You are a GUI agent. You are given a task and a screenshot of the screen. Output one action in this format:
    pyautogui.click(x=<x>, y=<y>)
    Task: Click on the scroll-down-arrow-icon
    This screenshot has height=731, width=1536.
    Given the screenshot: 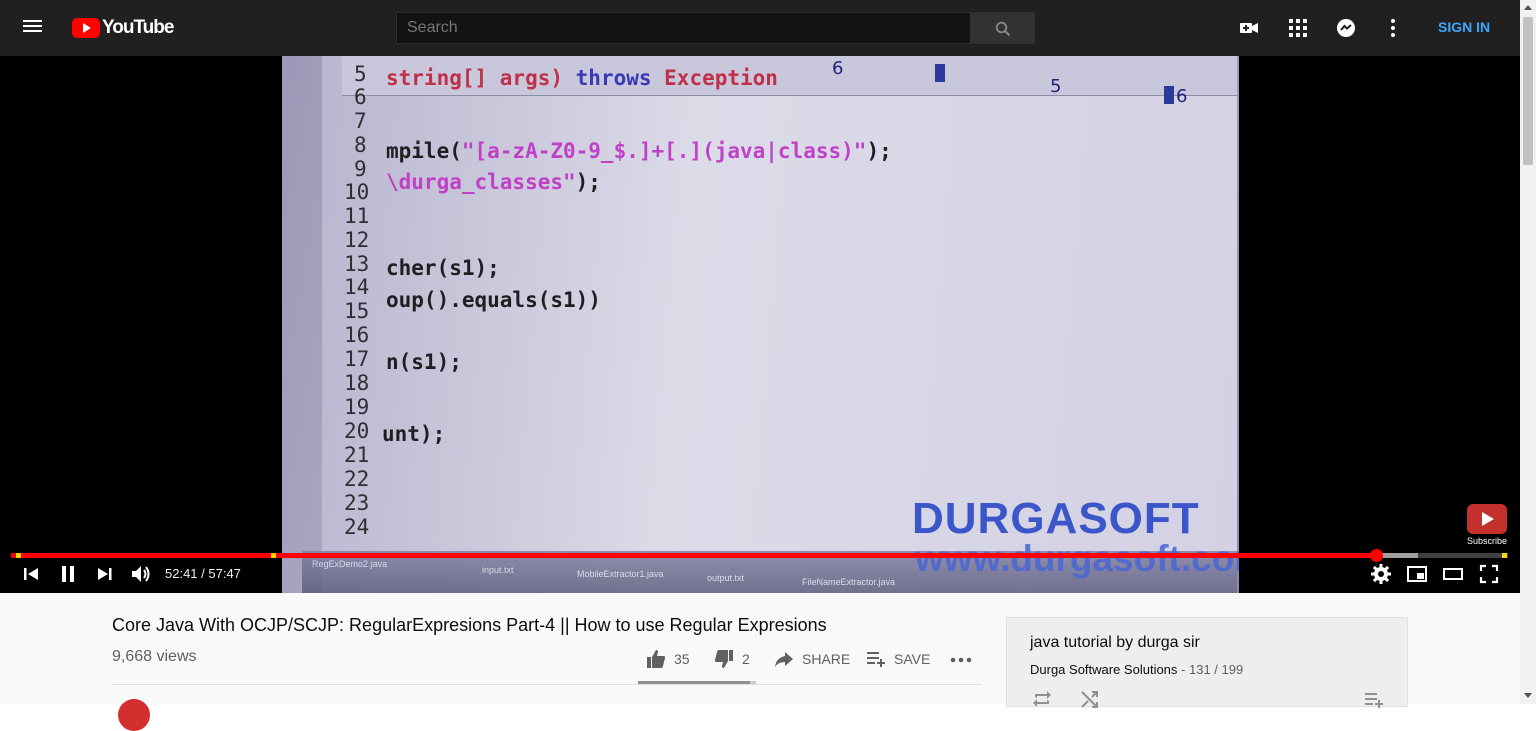 What is the action you would take?
    pyautogui.click(x=1528, y=695)
    